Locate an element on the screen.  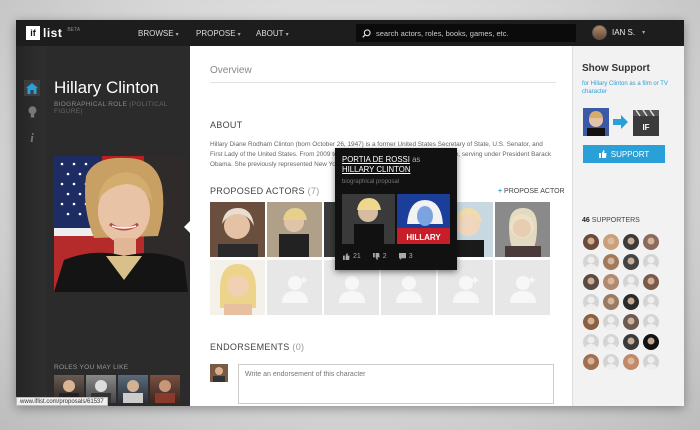
show-support-title: Show Support is located at coordinates (616, 68).